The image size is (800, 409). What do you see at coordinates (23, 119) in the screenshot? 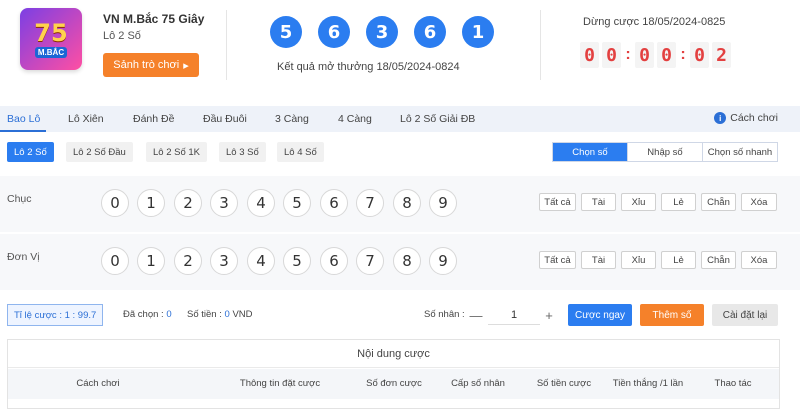
I see `tab-bao-lo: Bao Lô` at bounding box center [23, 119].